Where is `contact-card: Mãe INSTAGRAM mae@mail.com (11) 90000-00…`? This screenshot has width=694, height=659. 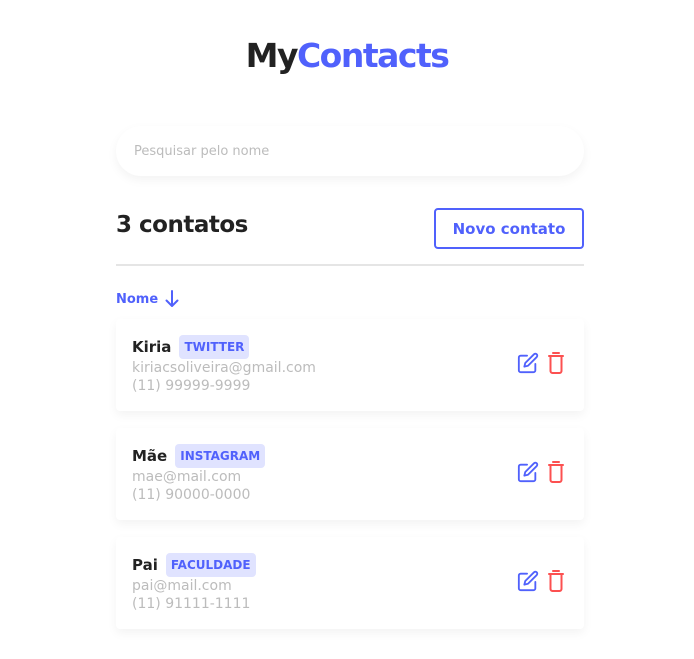 contact-card: Mãe INSTAGRAM mae@mail.com (11) 90000-00… is located at coordinates (350, 474).